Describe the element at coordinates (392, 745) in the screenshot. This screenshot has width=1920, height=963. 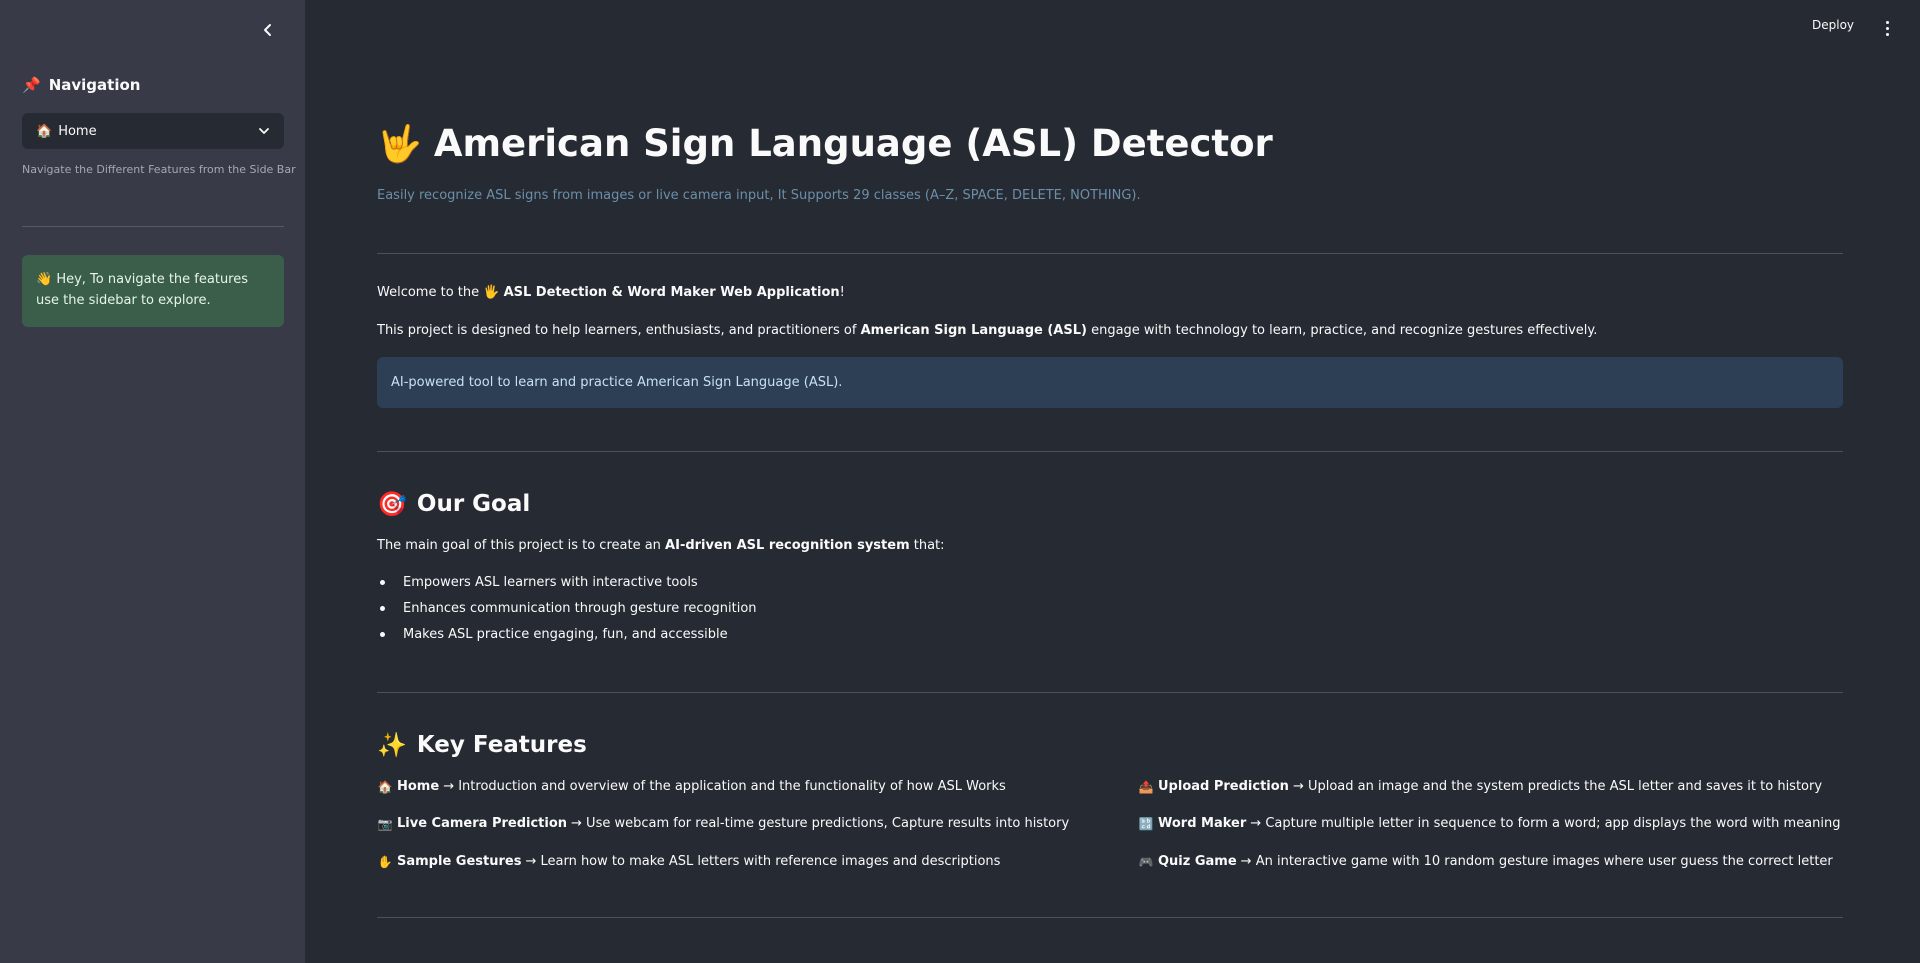
I see `sparkles-icon: ✨` at that location.